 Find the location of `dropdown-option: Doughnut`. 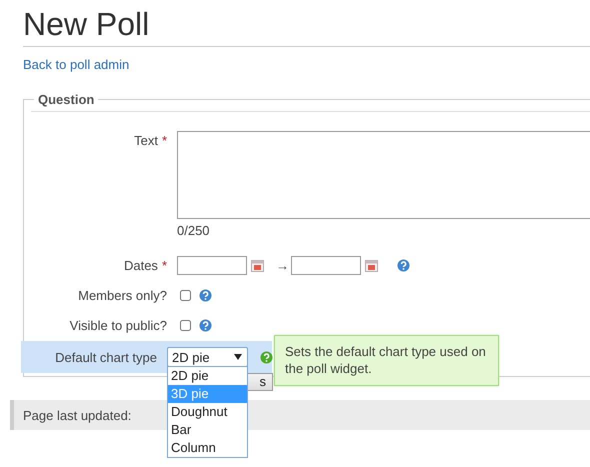

dropdown-option: Doughnut is located at coordinates (207, 412).